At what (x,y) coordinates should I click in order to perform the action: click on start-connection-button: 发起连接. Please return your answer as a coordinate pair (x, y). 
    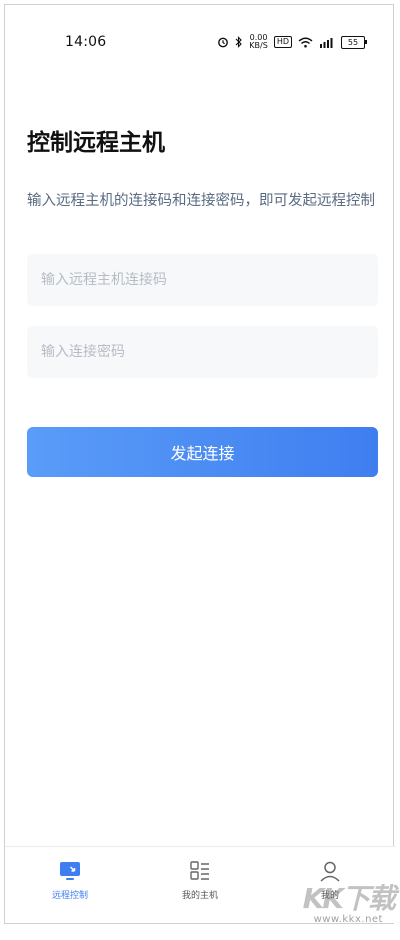
    Looking at the image, I should click on (202, 452).